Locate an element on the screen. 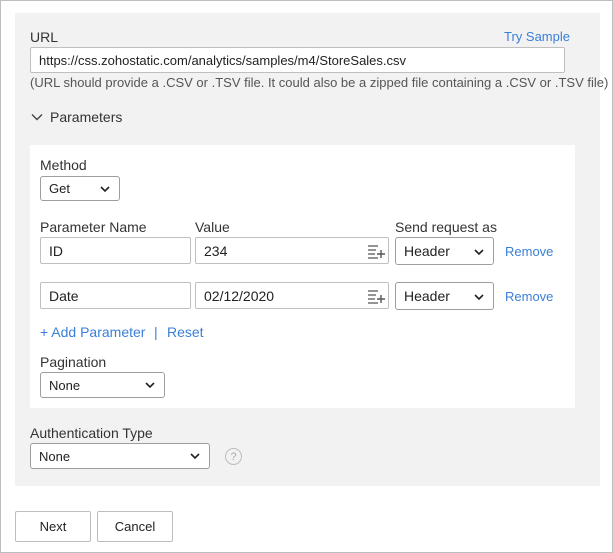  param-value-text: 234 is located at coordinates (216, 250).